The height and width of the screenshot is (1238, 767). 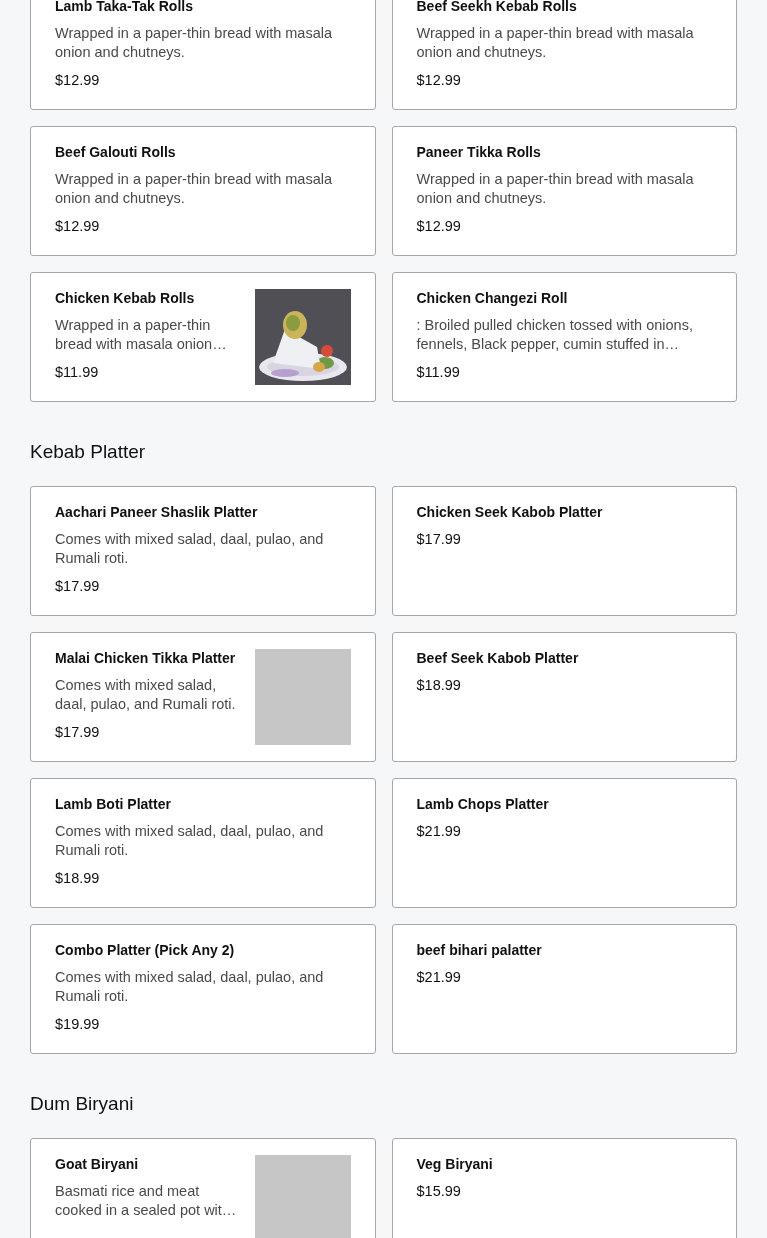 What do you see at coordinates (145, 950) in the screenshot?
I see `item-name: Combo Platter (Pick Any 2)` at bounding box center [145, 950].